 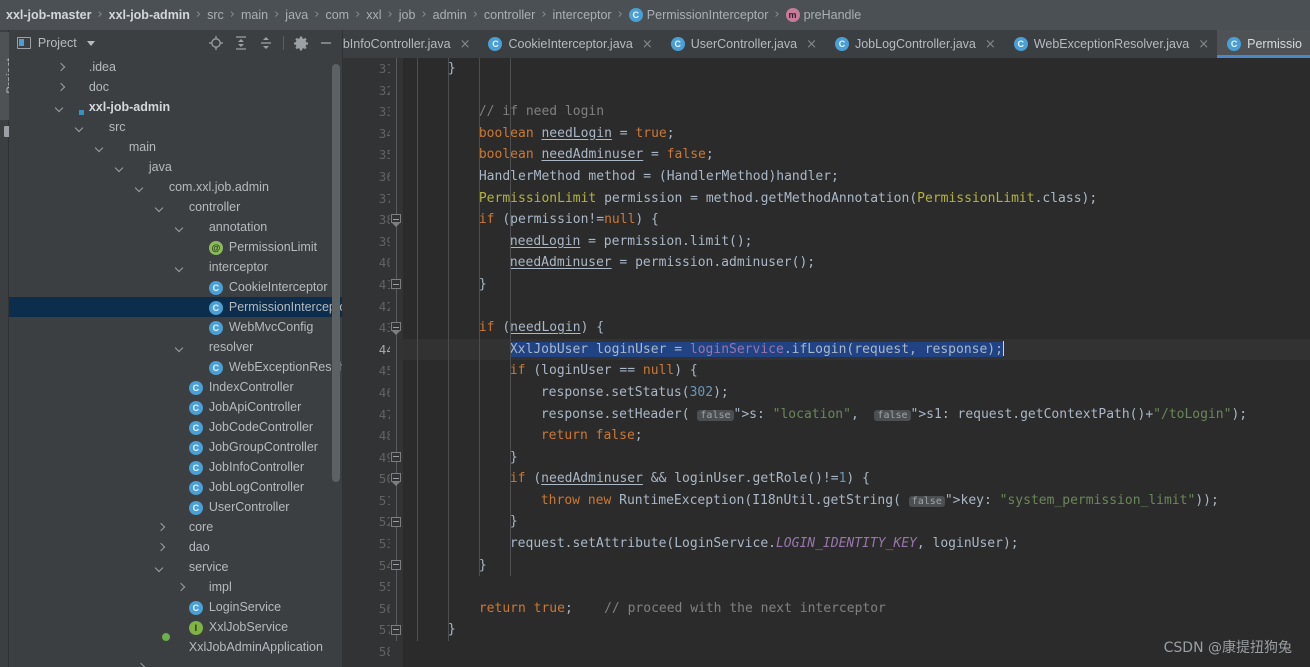 What do you see at coordinates (241, 43) in the screenshot?
I see `expand-all-icon` at bounding box center [241, 43].